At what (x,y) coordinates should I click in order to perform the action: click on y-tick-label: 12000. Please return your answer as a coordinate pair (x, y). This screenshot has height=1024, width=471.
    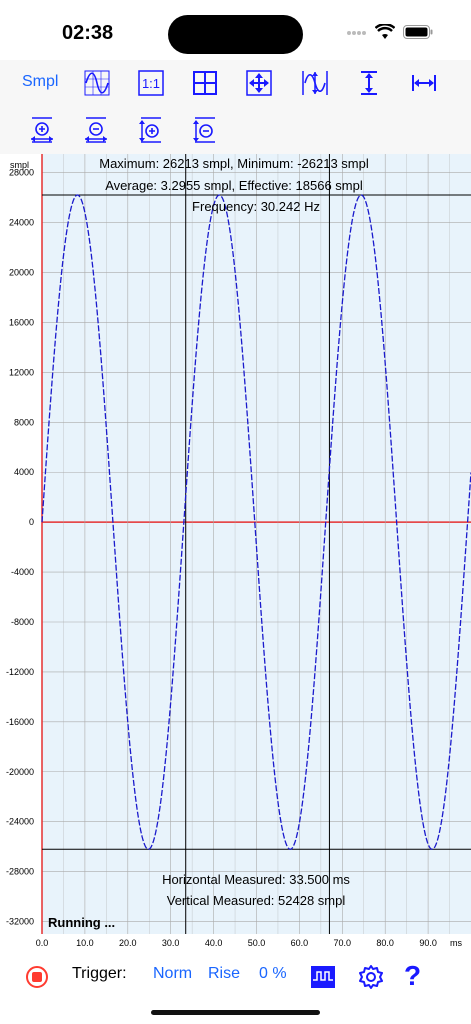
    Looking at the image, I should click on (21, 372).